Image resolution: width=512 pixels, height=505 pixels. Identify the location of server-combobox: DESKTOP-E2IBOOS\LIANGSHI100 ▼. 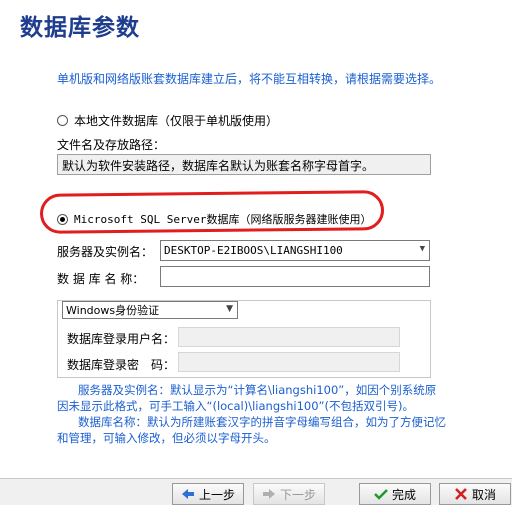
(295, 250).